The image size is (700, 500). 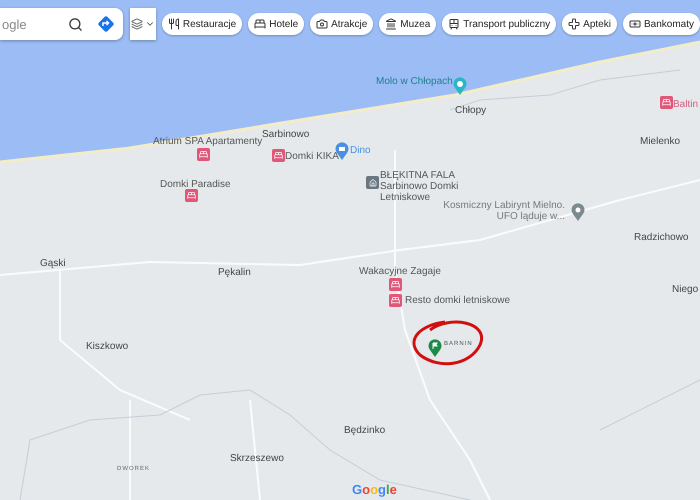 What do you see at coordinates (136, 24) in the screenshot?
I see `layers-icon` at bounding box center [136, 24].